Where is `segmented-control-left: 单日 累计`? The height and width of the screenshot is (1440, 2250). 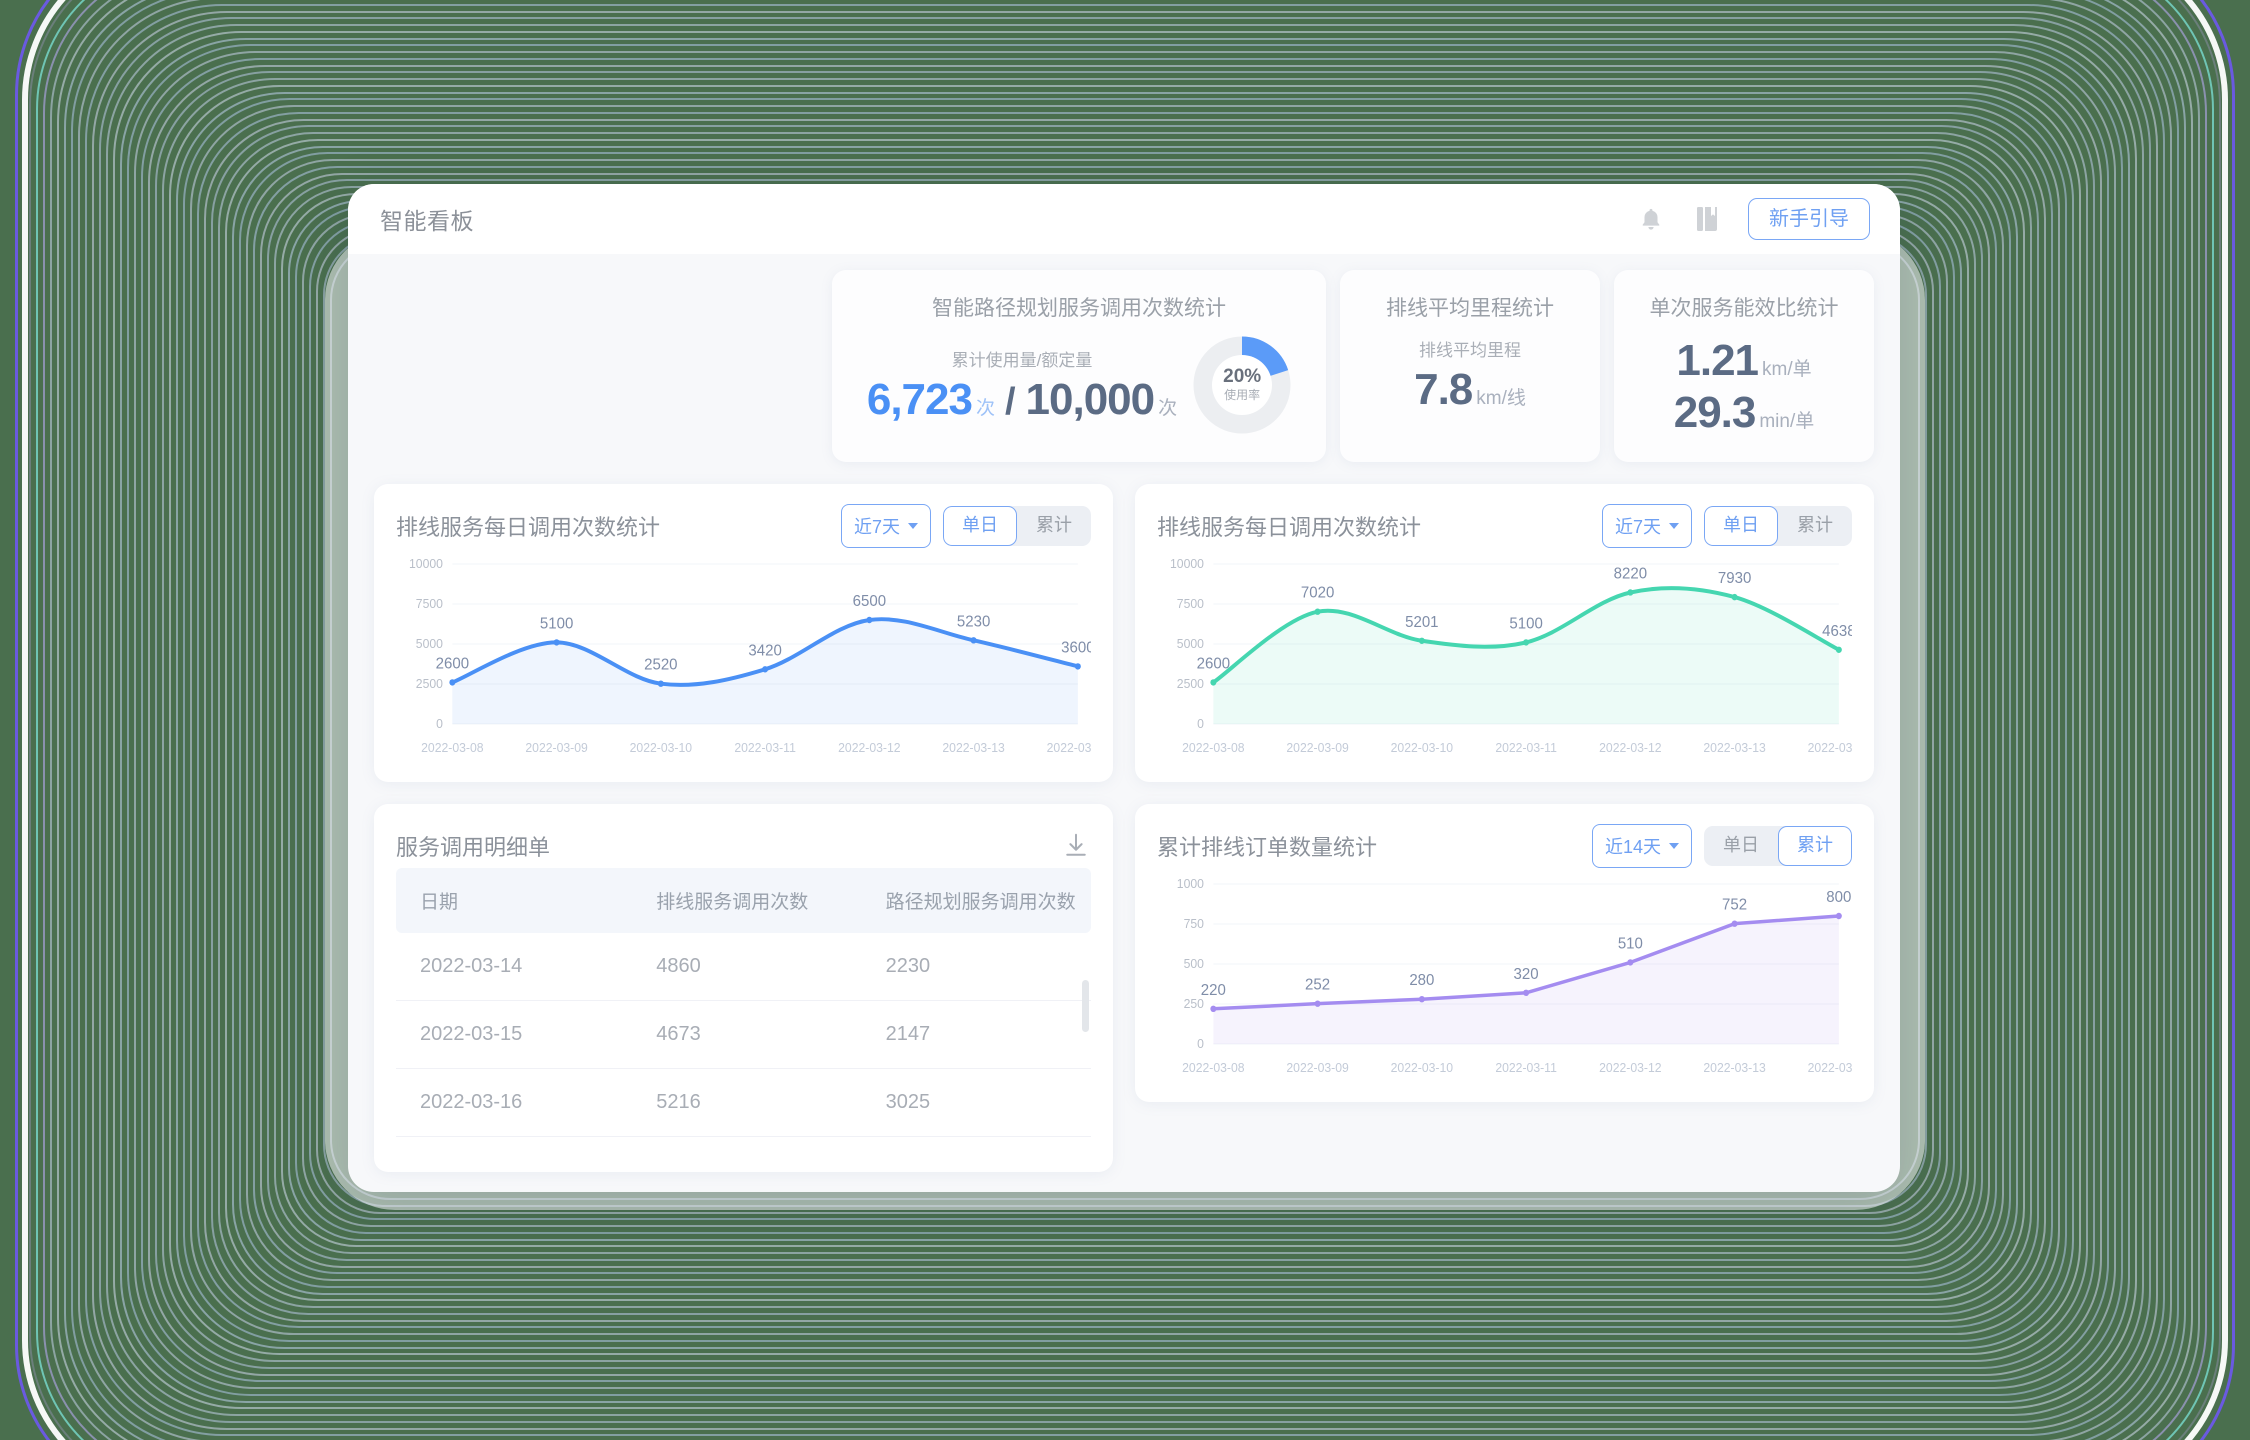 segmented-control-left: 单日 累计 is located at coordinates (1017, 526).